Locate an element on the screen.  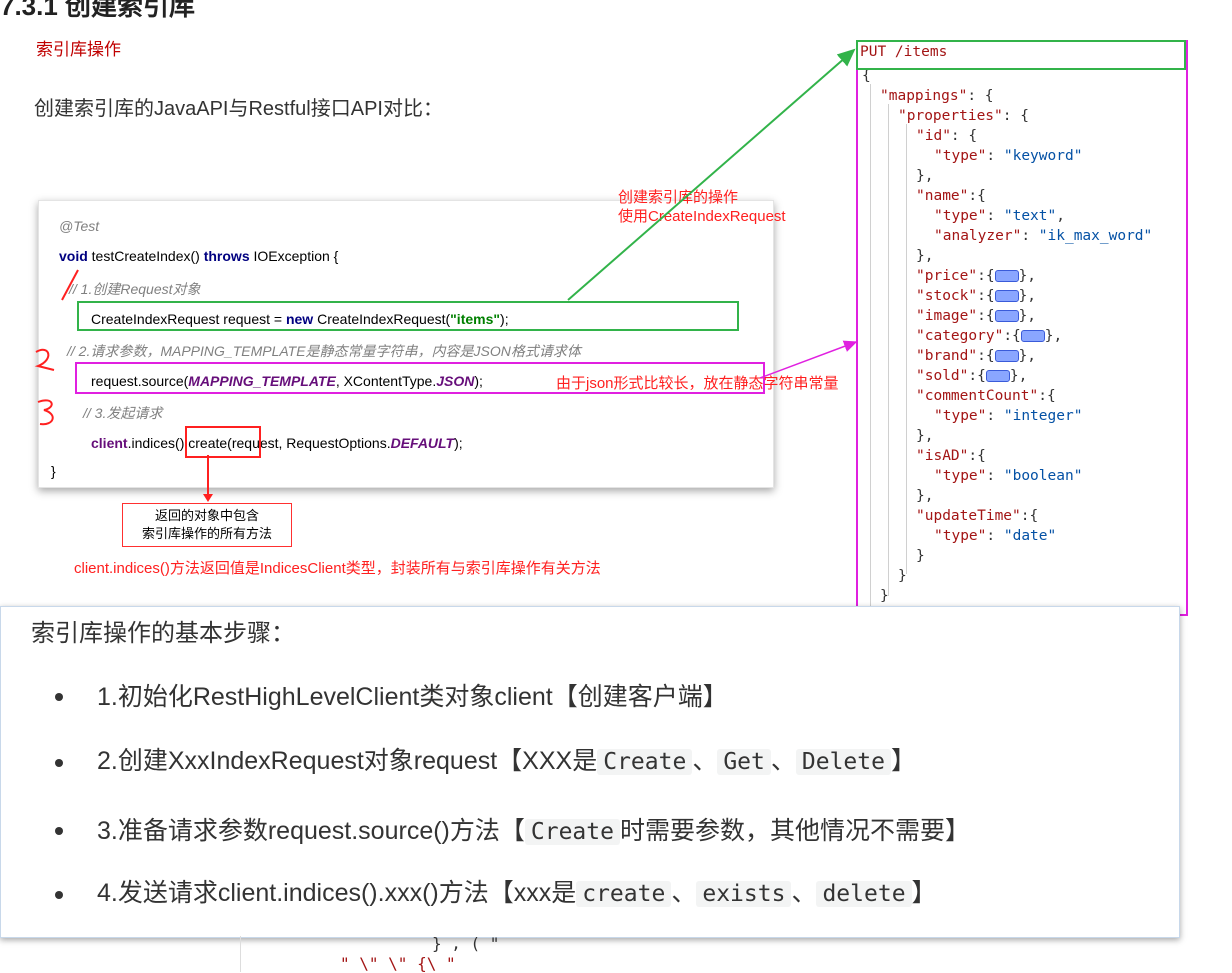
green-arrow is located at coordinates (711, 174).